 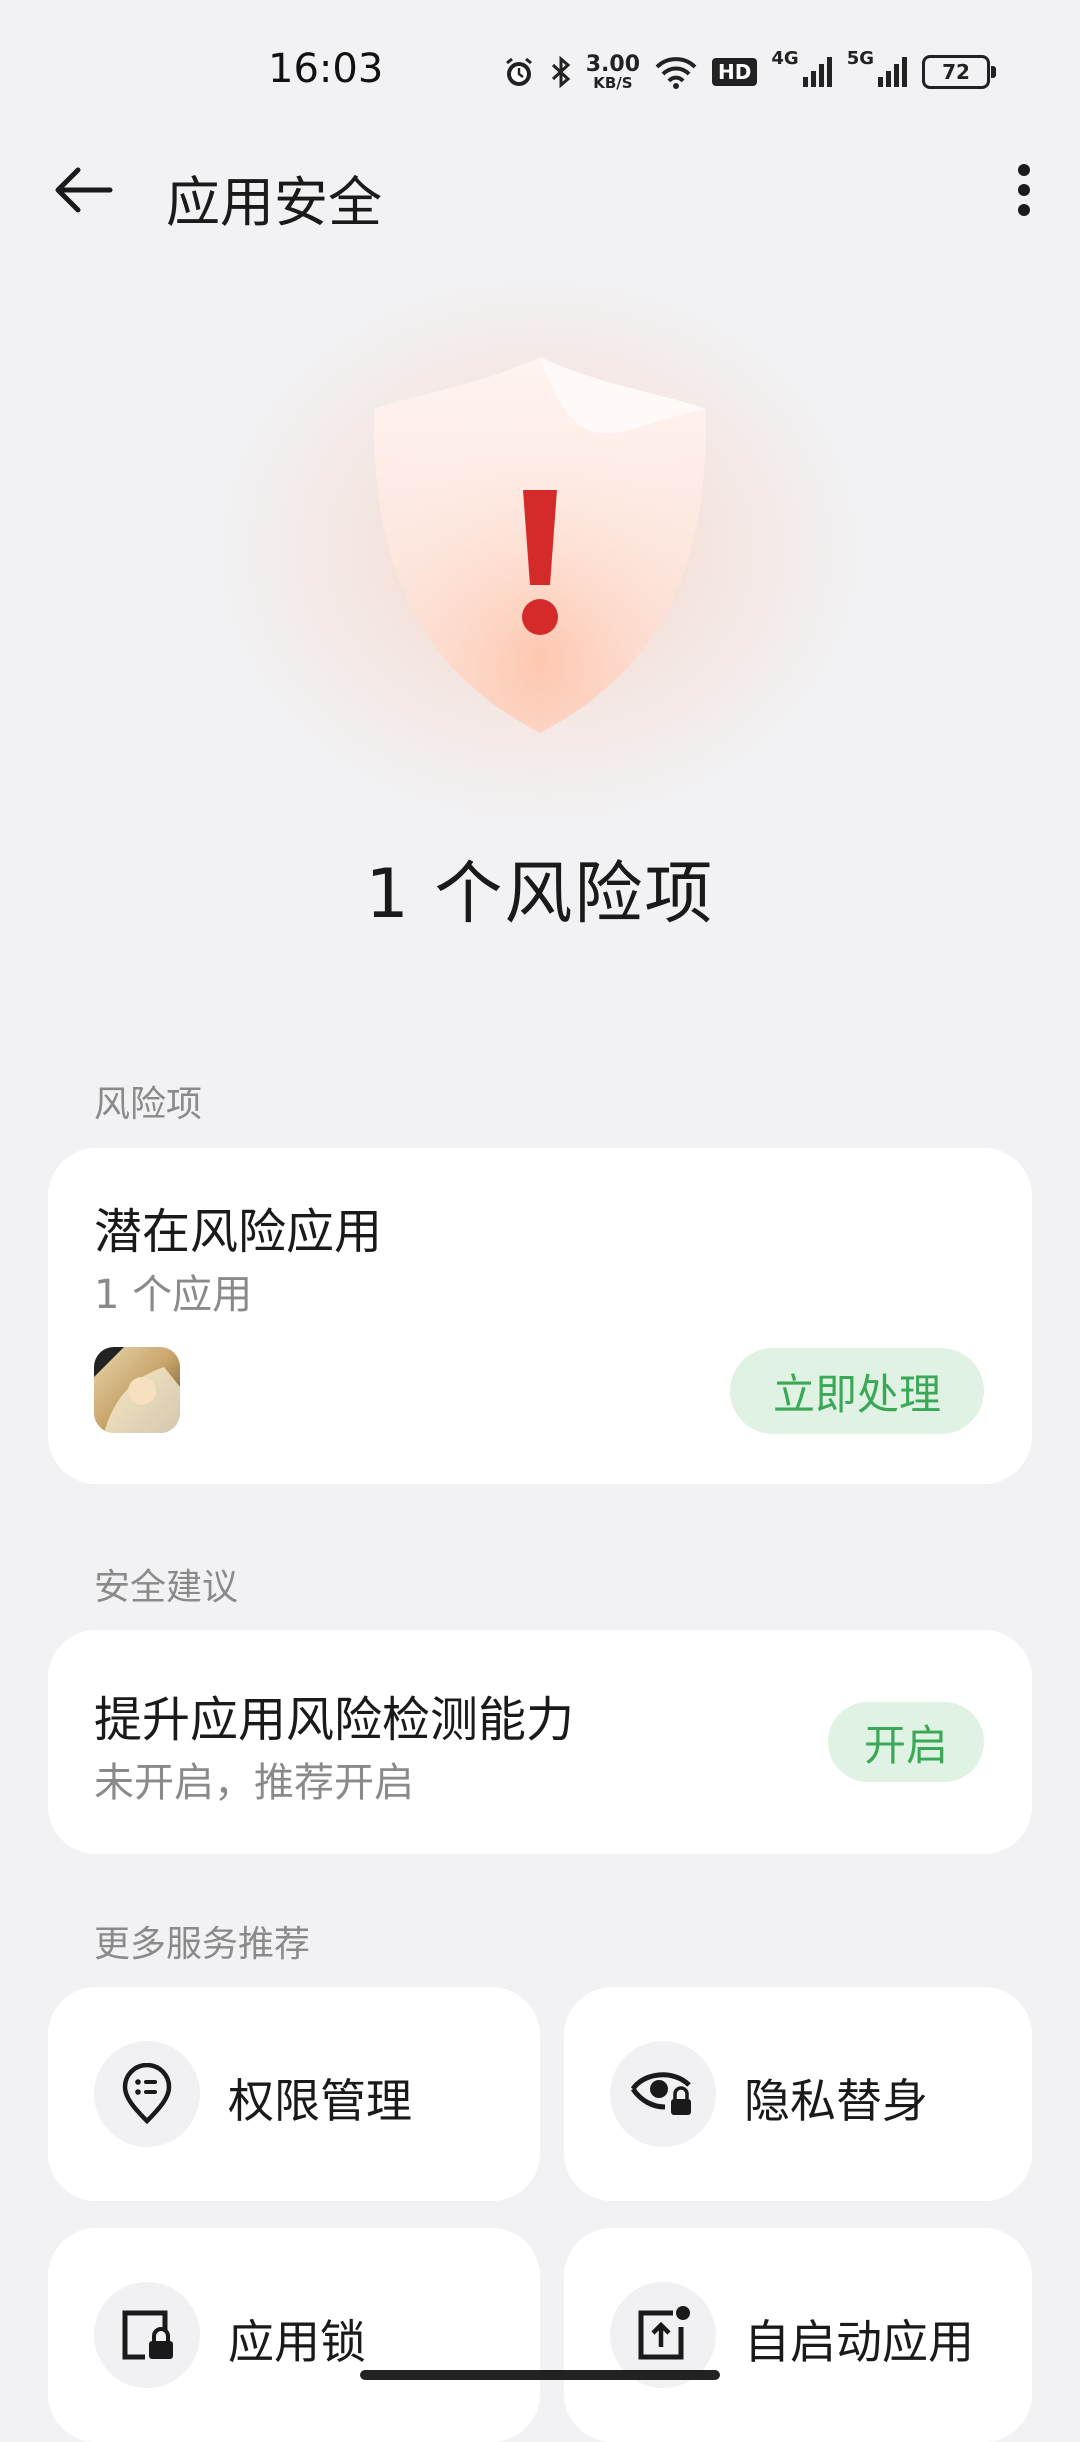 I want to click on service-label: 自启动应用, so click(x=859, y=2342).